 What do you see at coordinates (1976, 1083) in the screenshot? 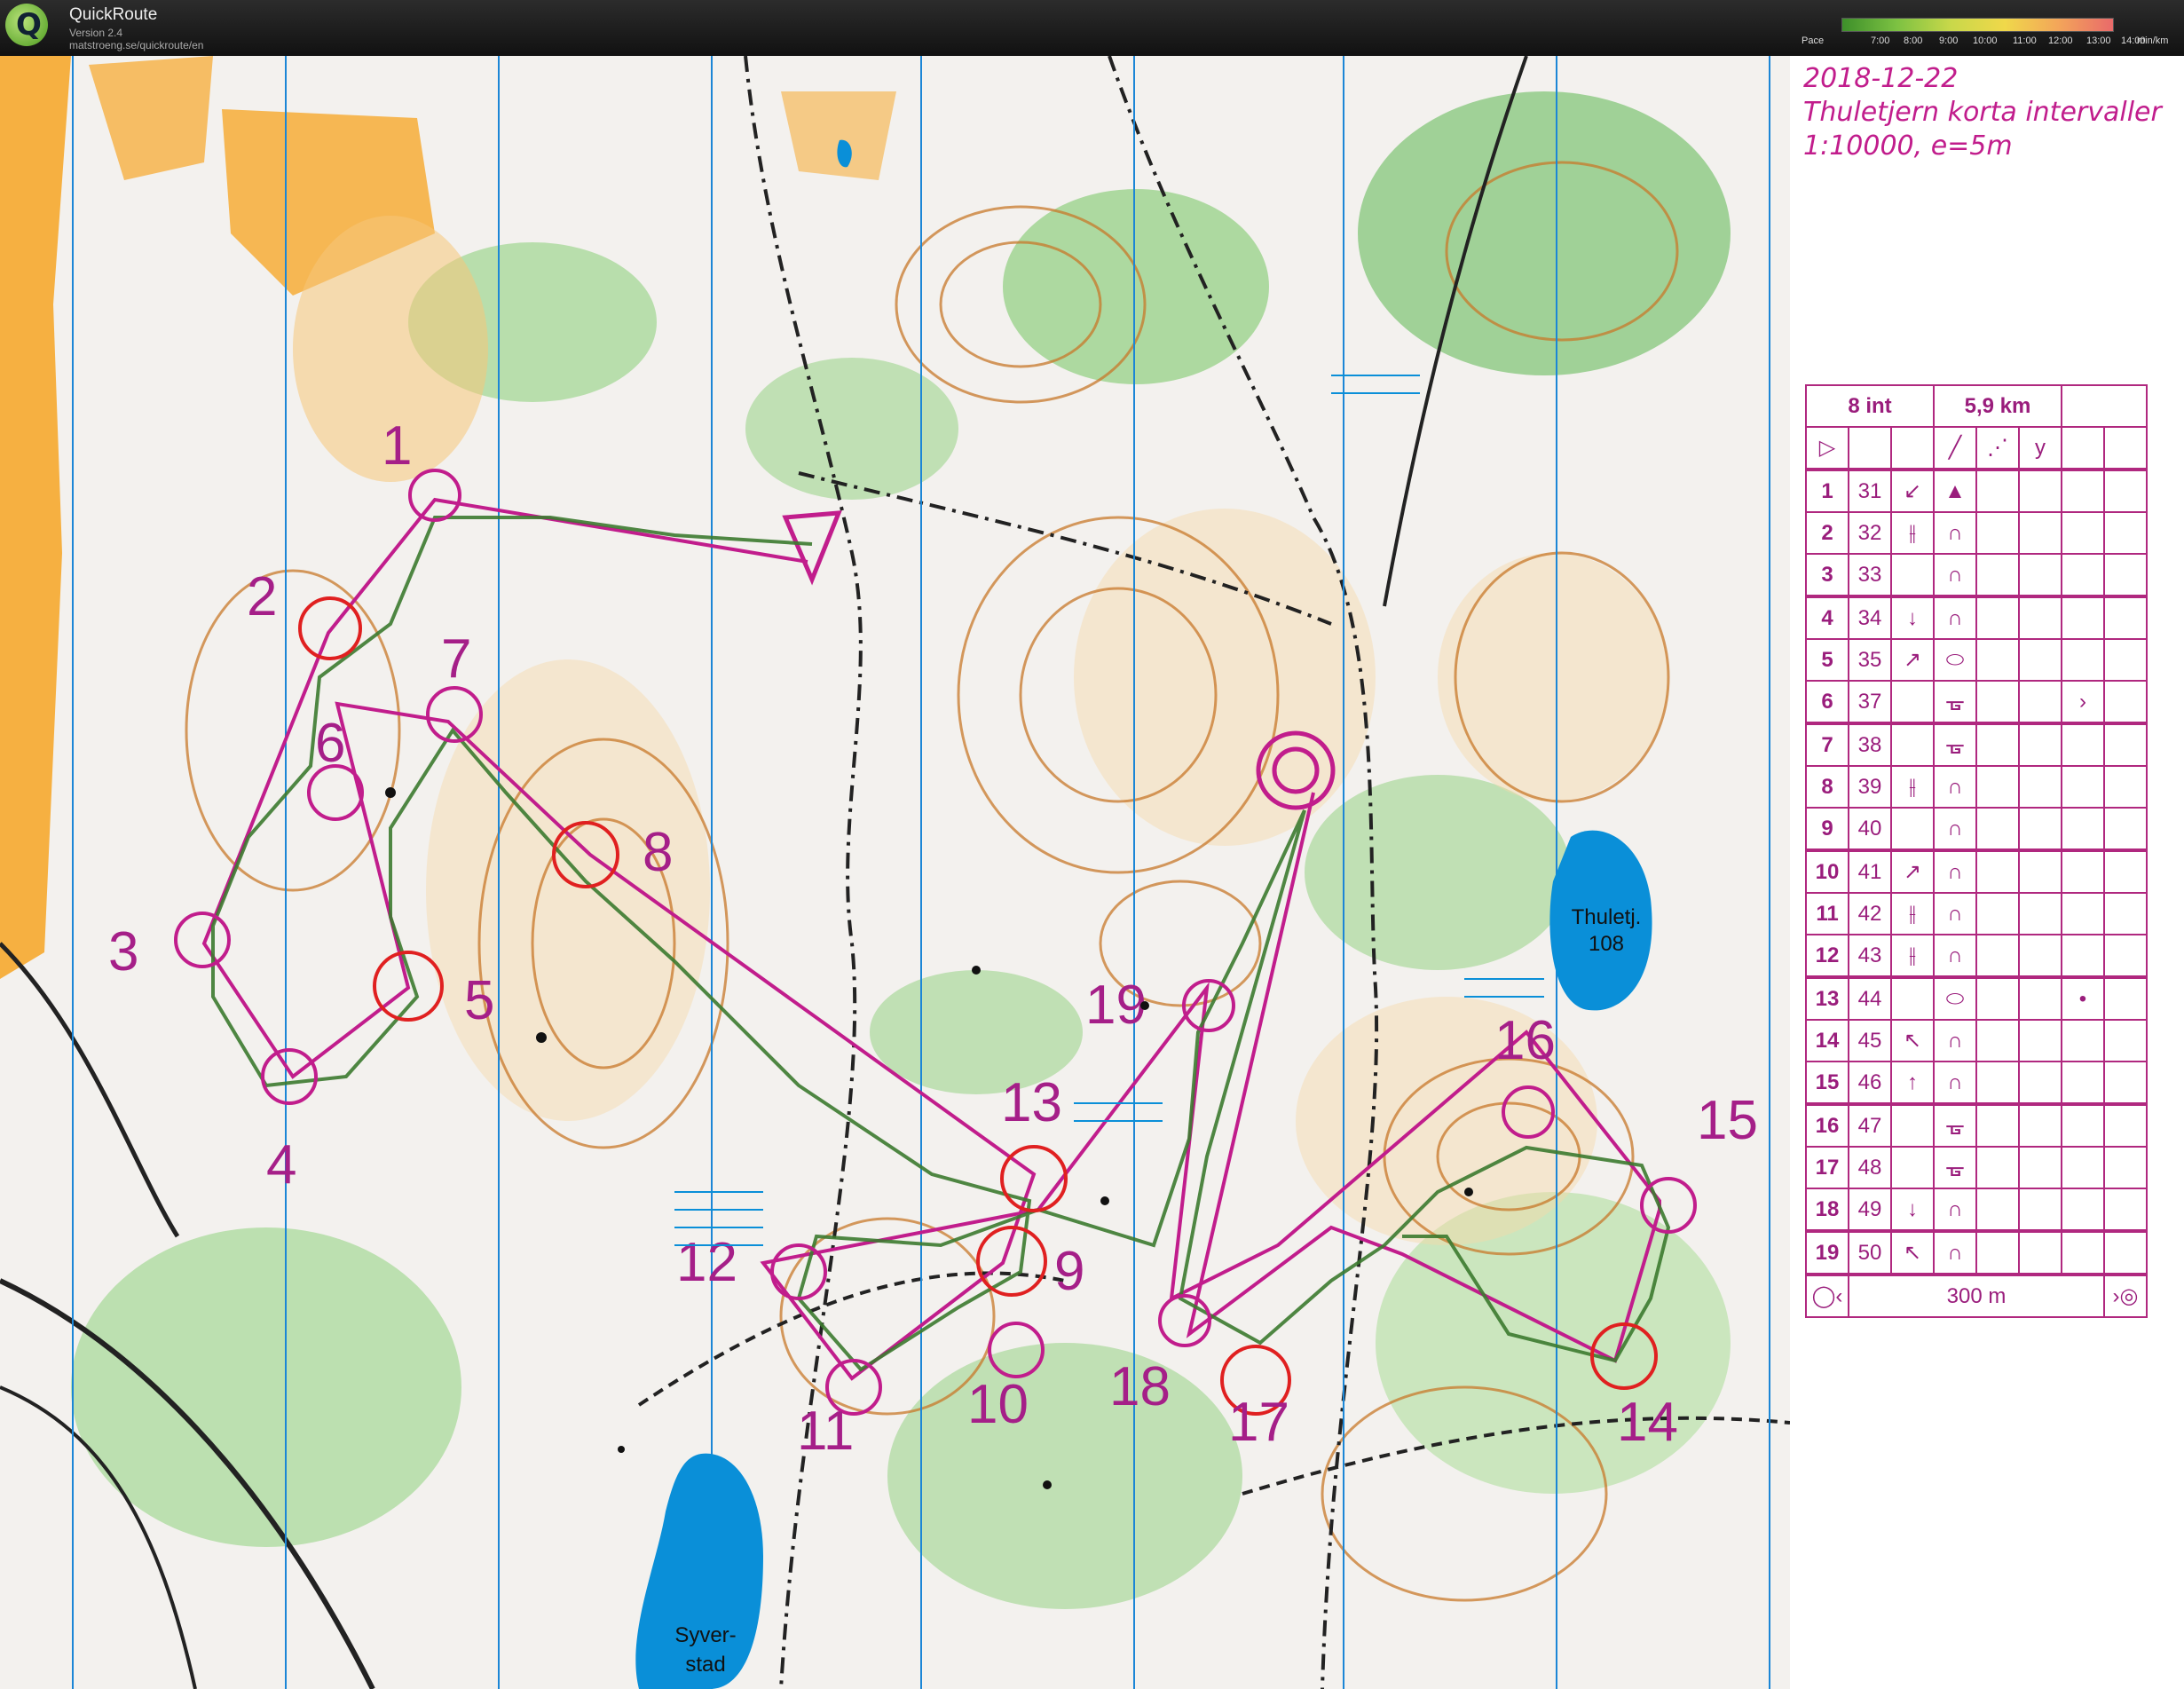
I see `description-row: 15 46 ↑ ∩` at bounding box center [1976, 1083].